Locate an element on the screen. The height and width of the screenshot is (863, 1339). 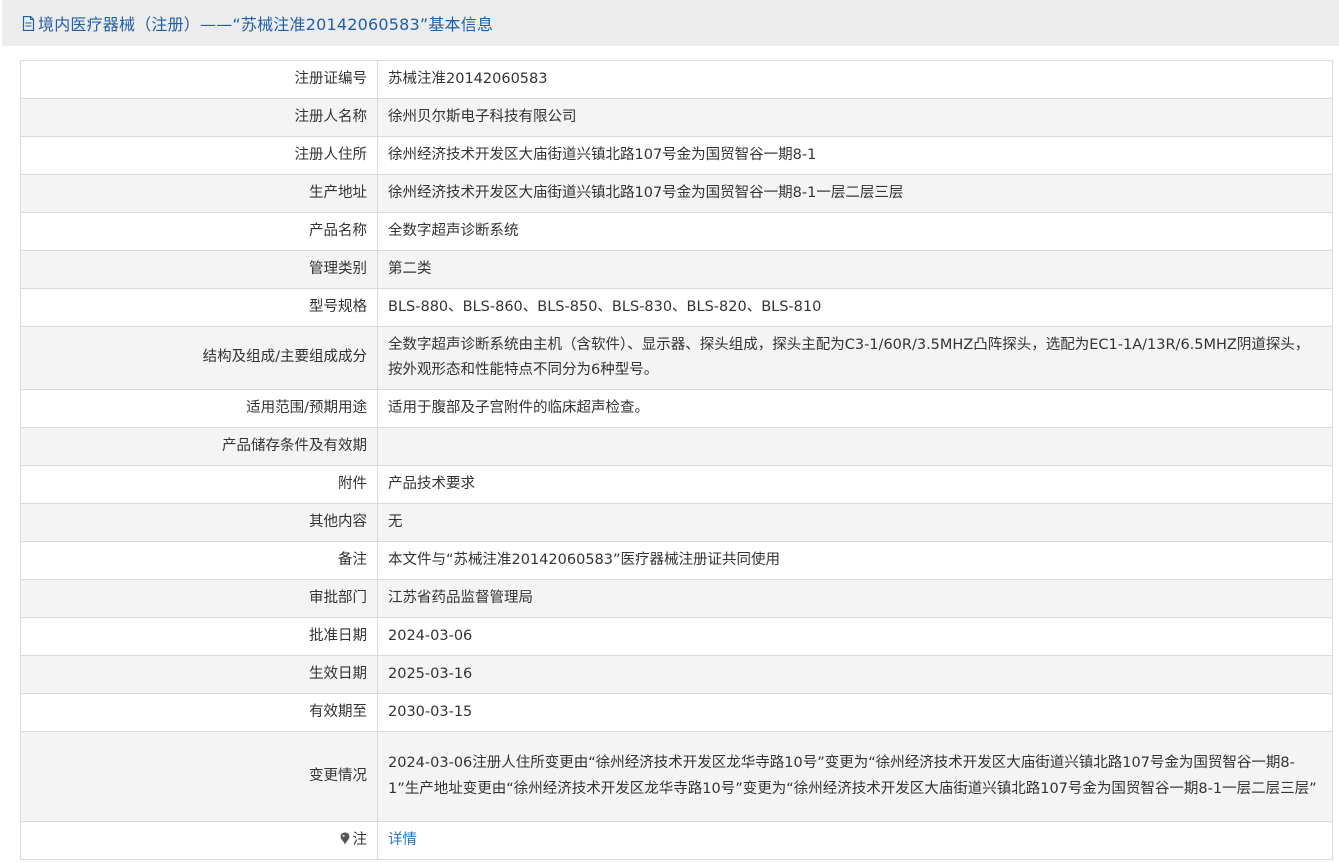
table-row: 生效日期 2025-03-16 is located at coordinates (676, 674).